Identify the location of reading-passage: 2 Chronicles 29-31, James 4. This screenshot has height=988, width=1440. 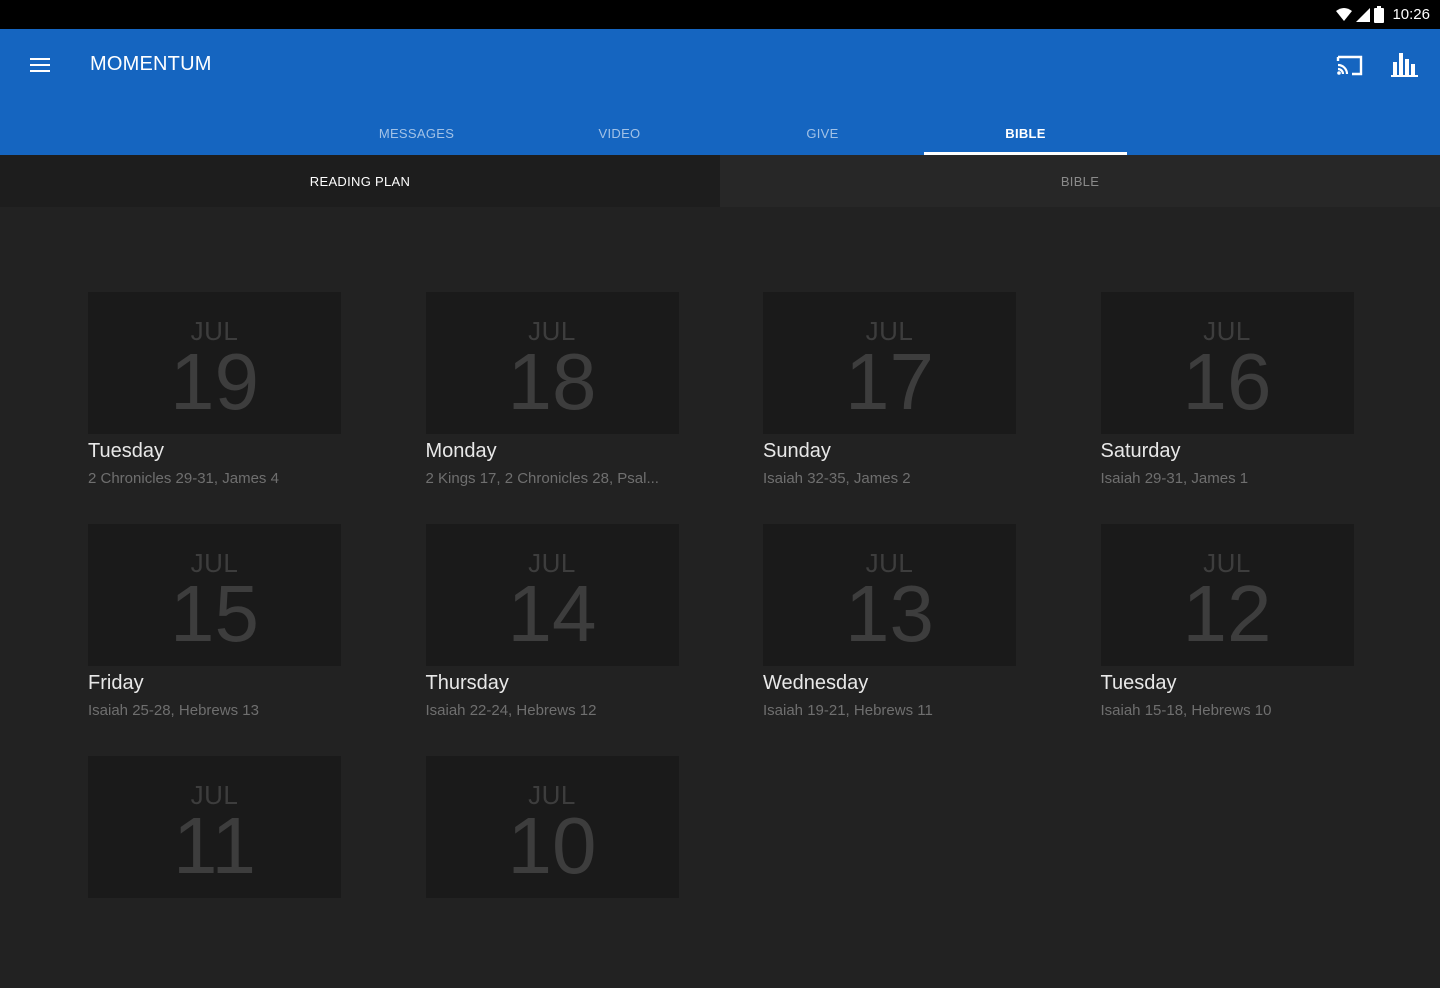
(183, 478).